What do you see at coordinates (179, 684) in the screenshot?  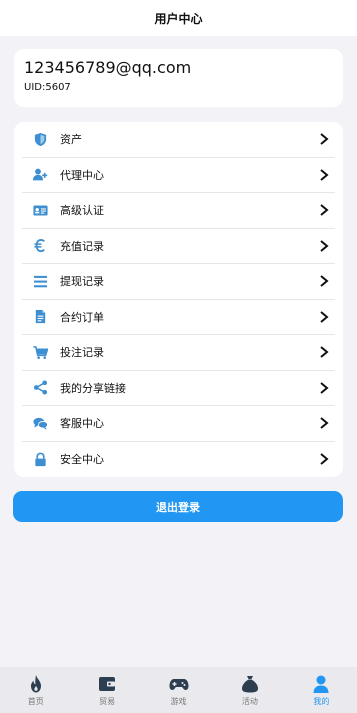 I see `gamepad-icon` at bounding box center [179, 684].